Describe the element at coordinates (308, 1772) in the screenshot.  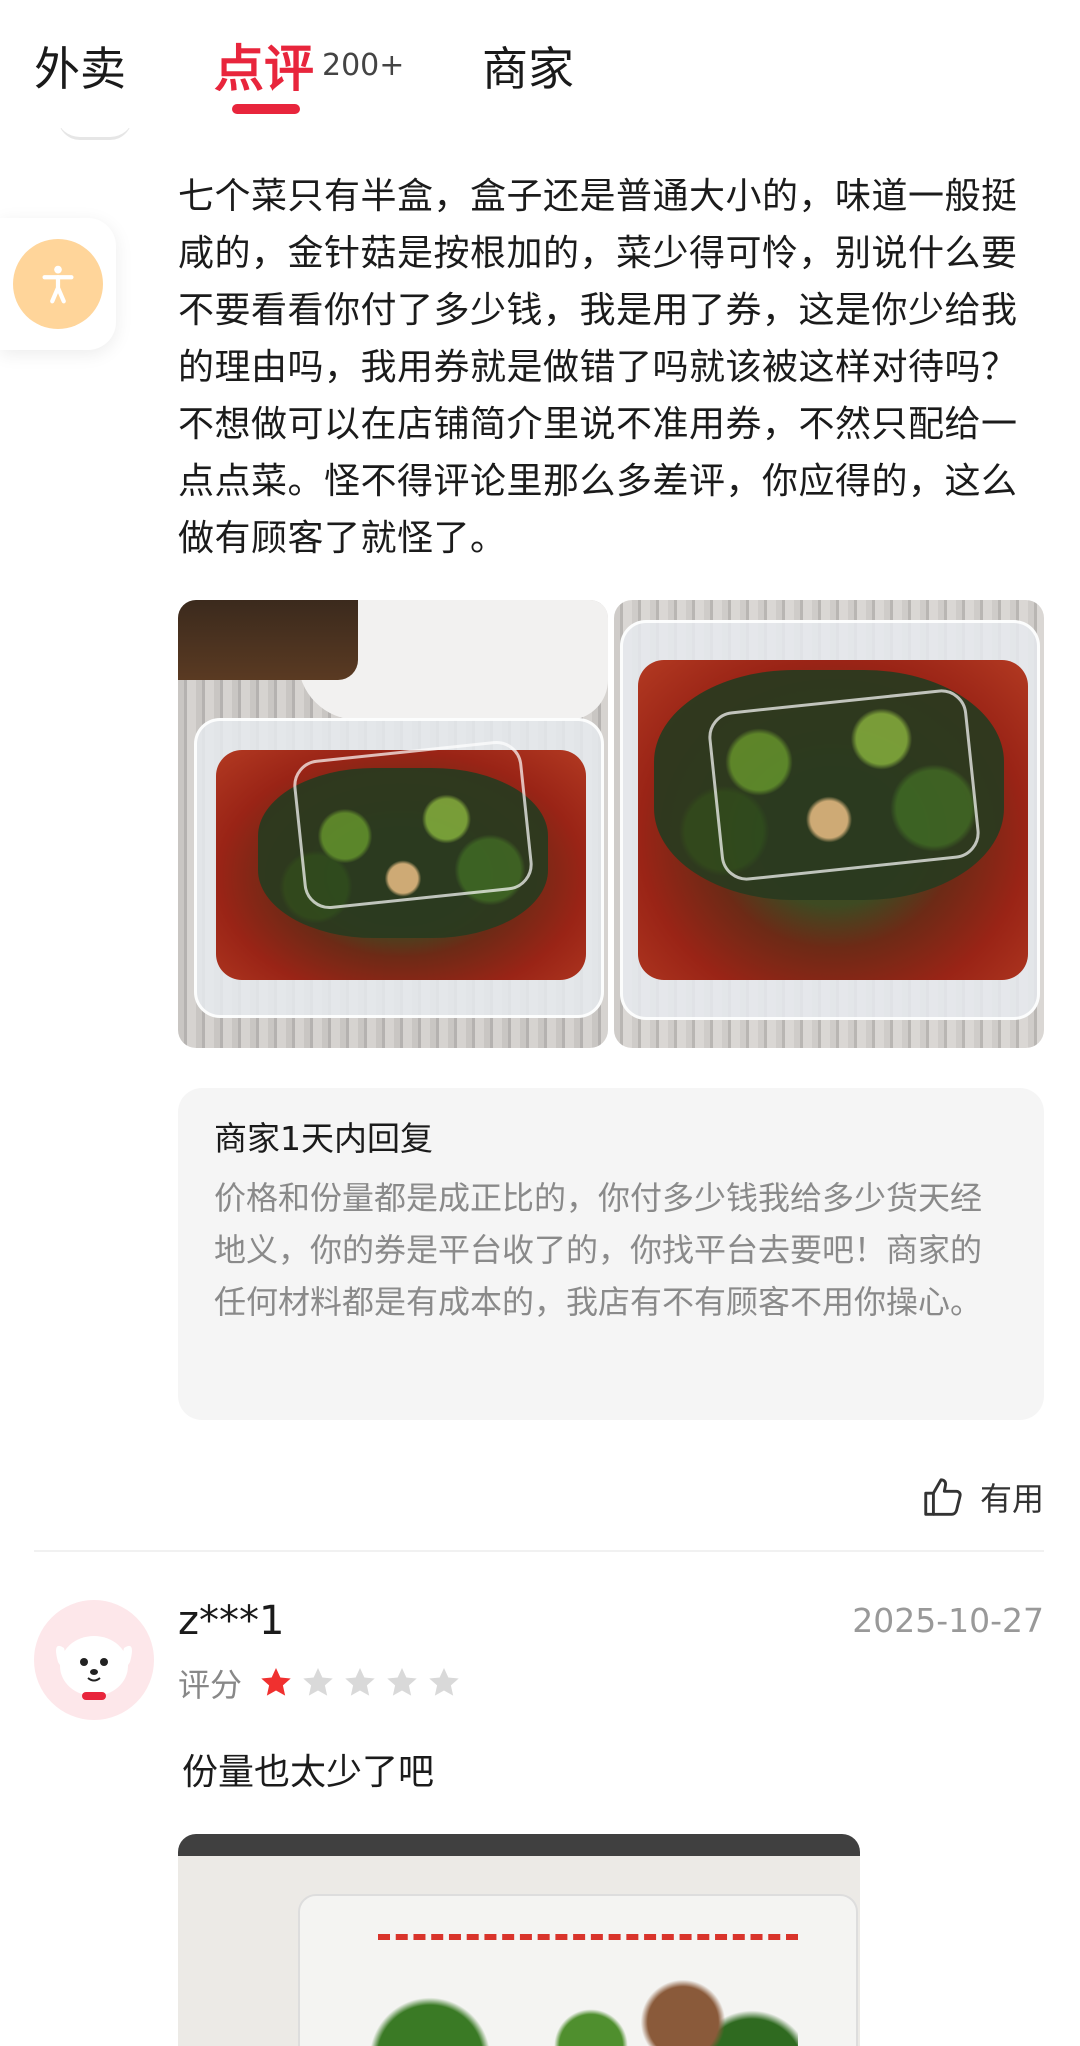
I see `review-text: 份量也太少了吧` at that location.